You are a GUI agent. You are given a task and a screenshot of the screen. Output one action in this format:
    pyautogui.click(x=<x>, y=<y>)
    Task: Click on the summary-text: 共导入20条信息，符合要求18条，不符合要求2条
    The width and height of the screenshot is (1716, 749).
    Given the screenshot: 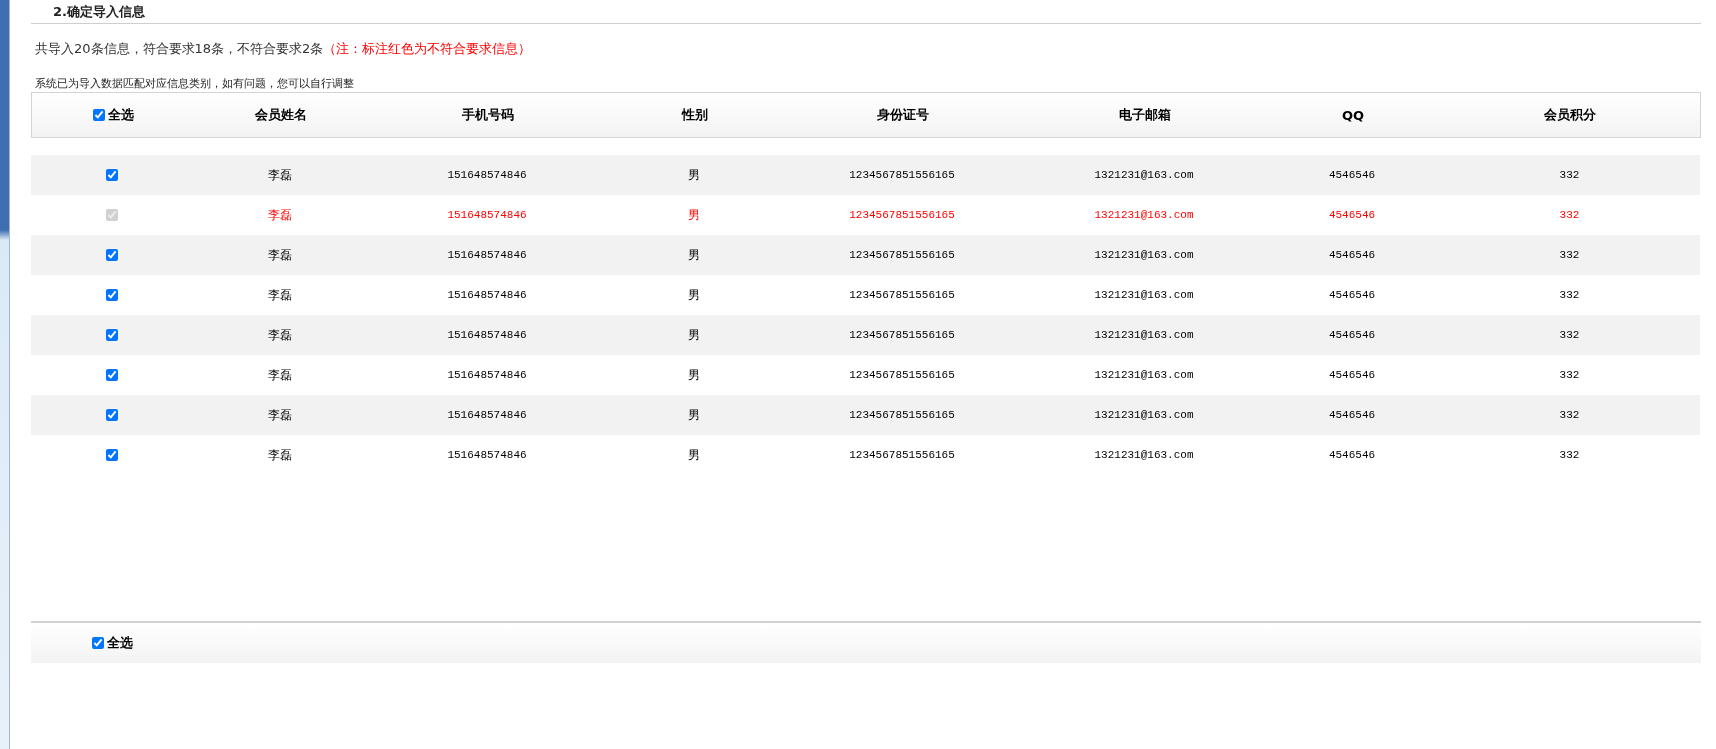 What is the action you would take?
    pyautogui.click(x=179, y=49)
    